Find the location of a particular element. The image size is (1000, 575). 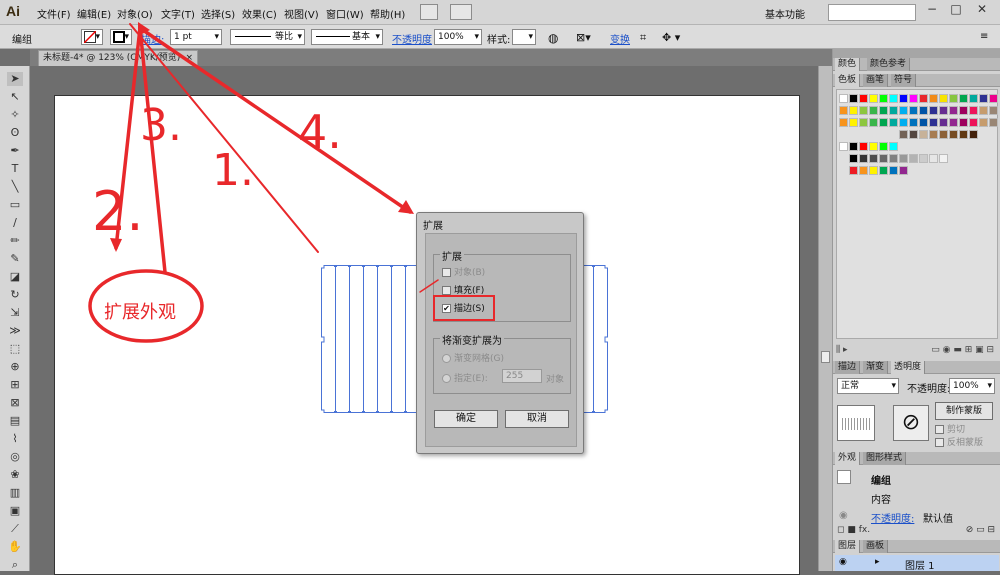

blend-tool-icon: ◎ is located at coordinates (15, 457).